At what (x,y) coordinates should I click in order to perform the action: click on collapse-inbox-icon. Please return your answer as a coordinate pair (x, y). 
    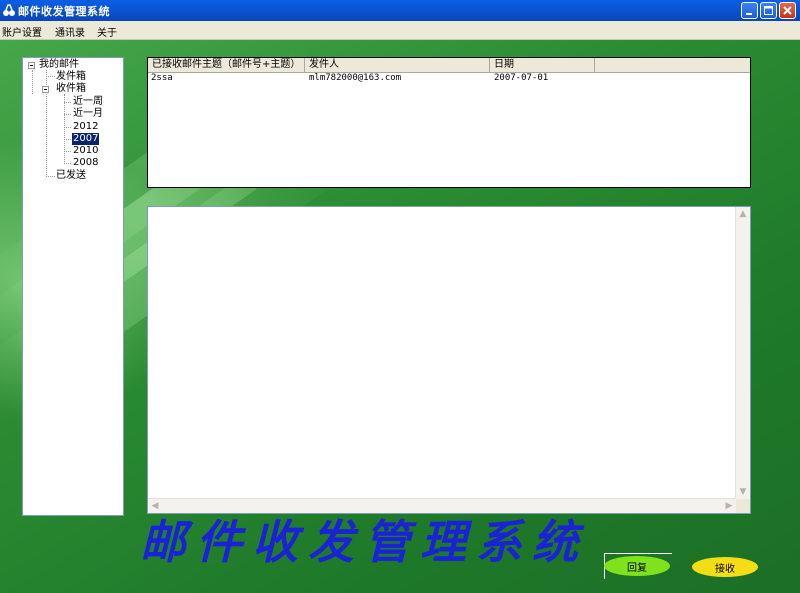
    Looking at the image, I should click on (45, 89).